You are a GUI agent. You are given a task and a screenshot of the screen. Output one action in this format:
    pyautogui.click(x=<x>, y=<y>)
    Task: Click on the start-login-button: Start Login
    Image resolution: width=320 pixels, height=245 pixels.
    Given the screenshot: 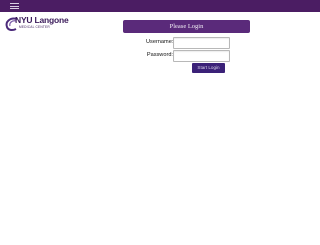 What is the action you would take?
    pyautogui.click(x=208, y=68)
    